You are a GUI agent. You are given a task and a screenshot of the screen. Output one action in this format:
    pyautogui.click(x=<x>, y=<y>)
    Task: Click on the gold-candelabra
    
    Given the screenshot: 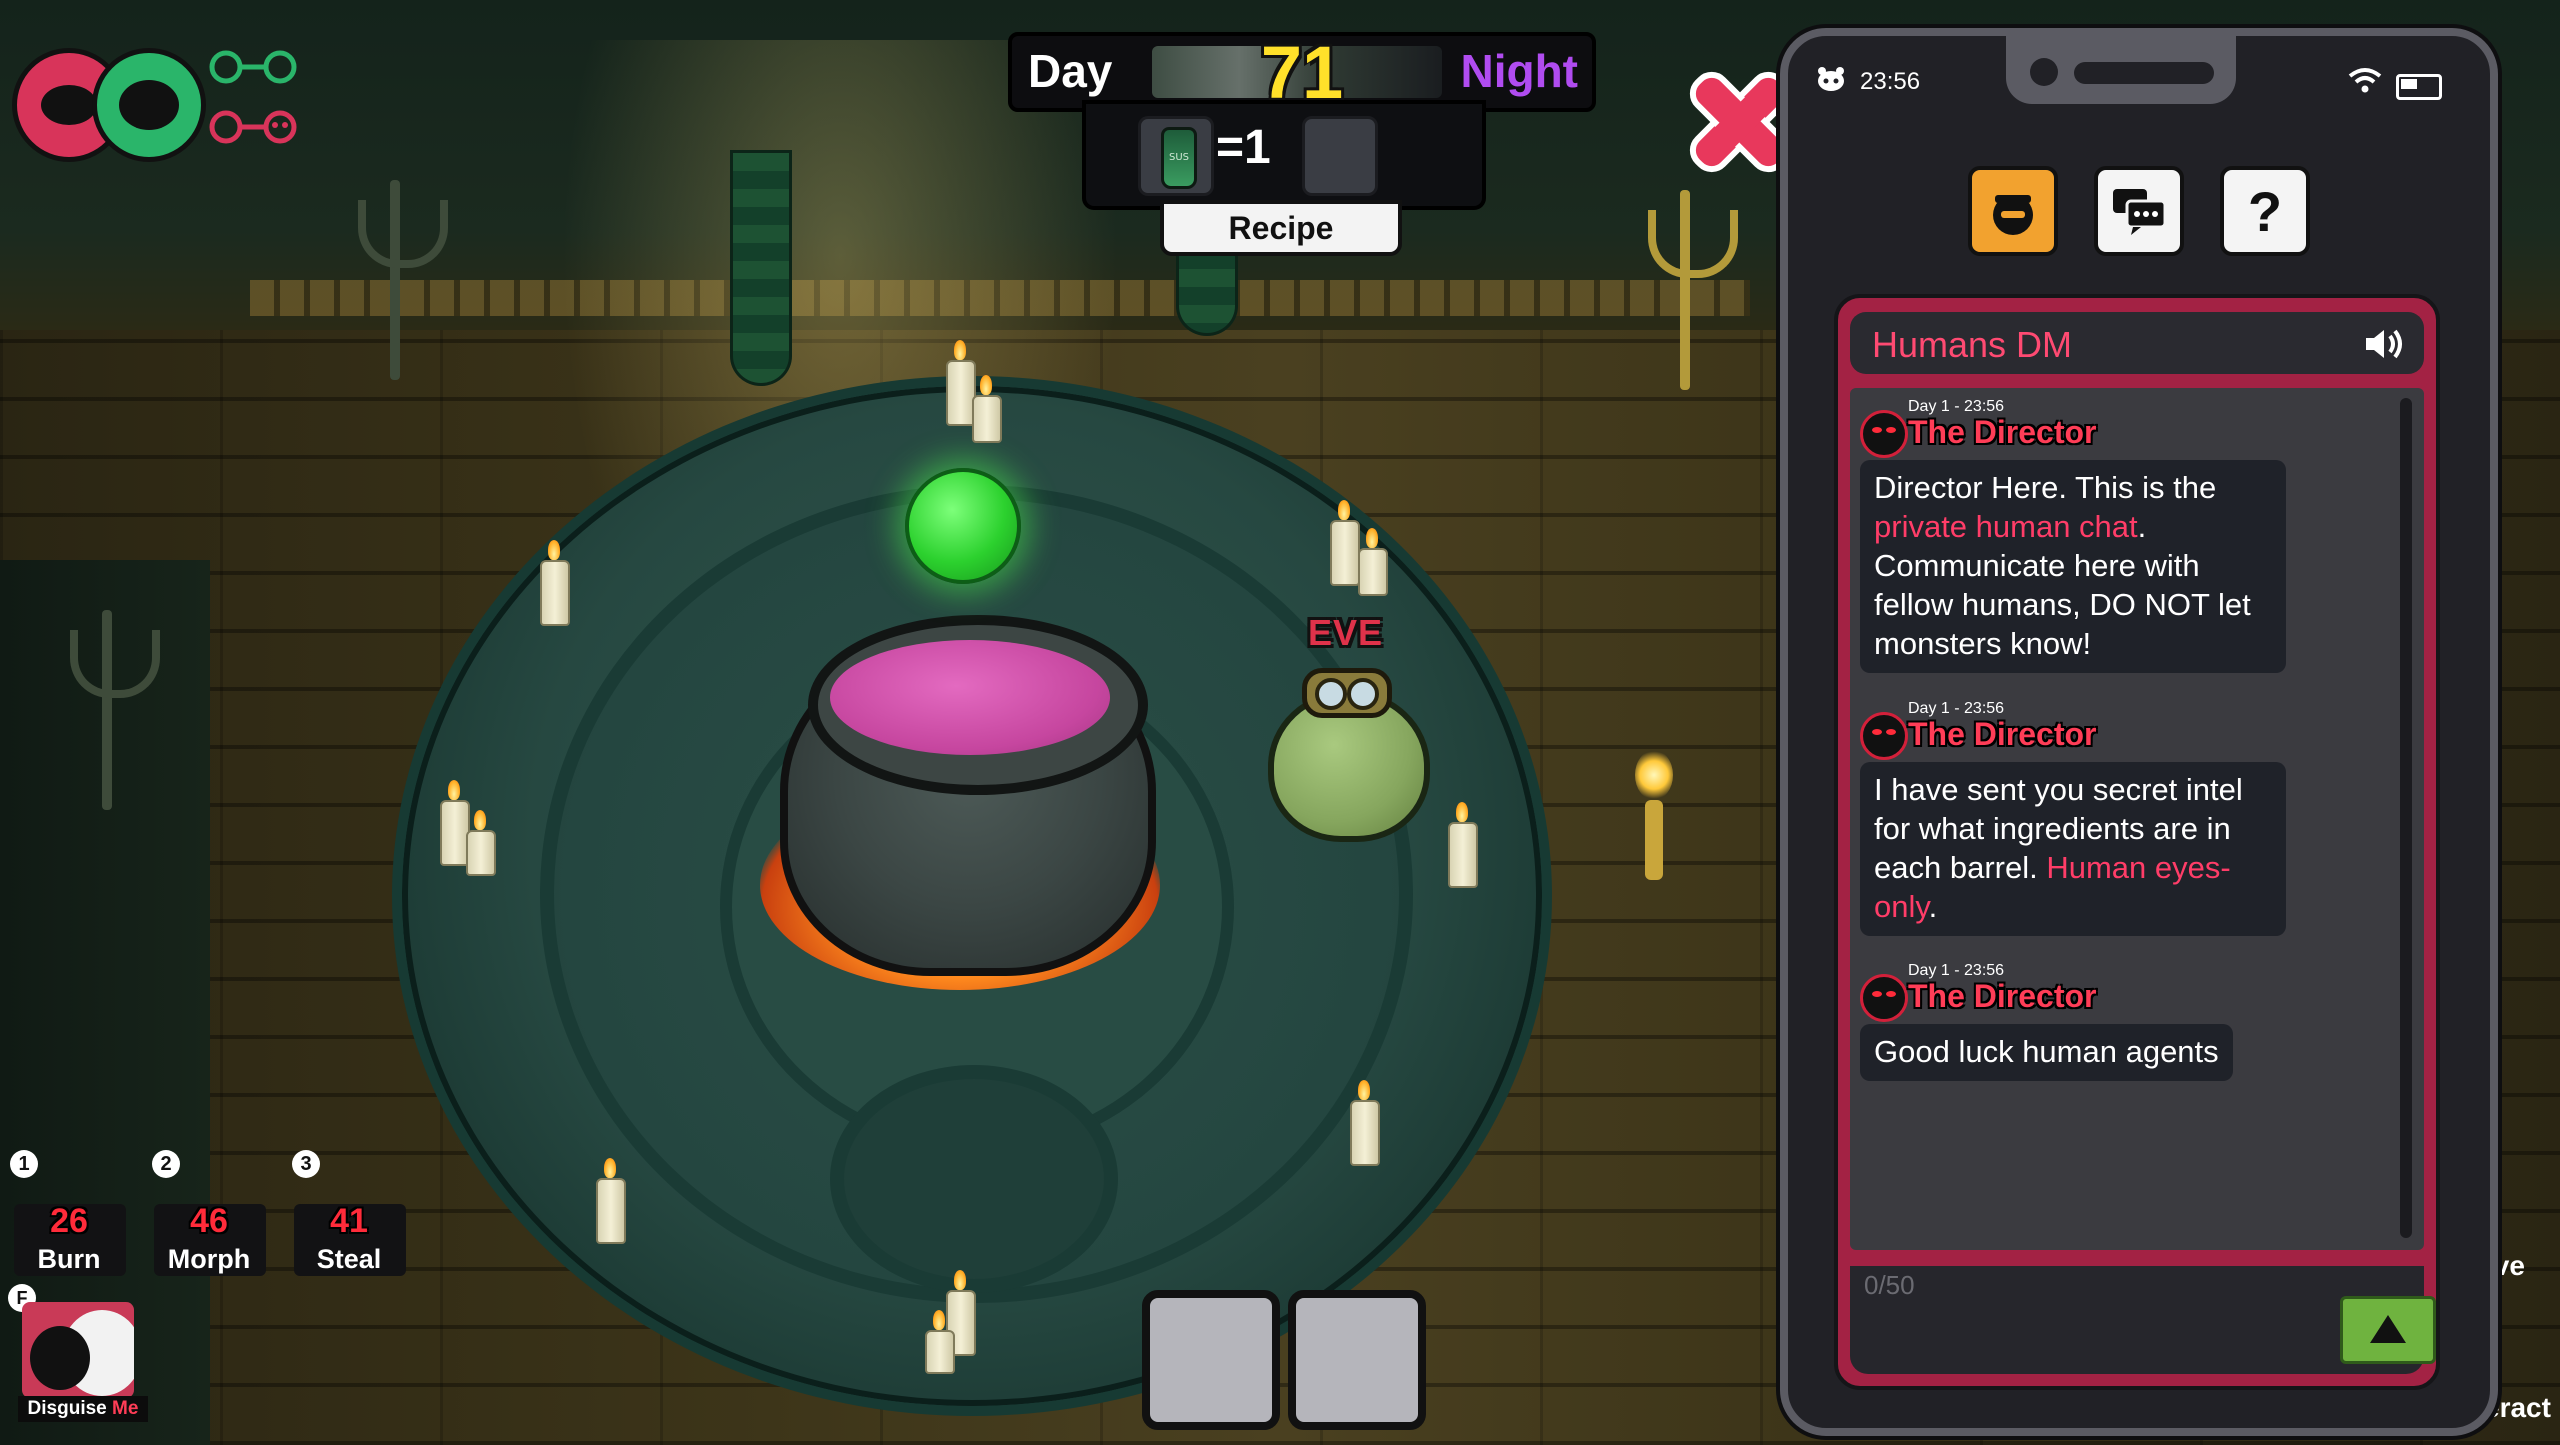 What is the action you would take?
    pyautogui.click(x=1689, y=285)
    